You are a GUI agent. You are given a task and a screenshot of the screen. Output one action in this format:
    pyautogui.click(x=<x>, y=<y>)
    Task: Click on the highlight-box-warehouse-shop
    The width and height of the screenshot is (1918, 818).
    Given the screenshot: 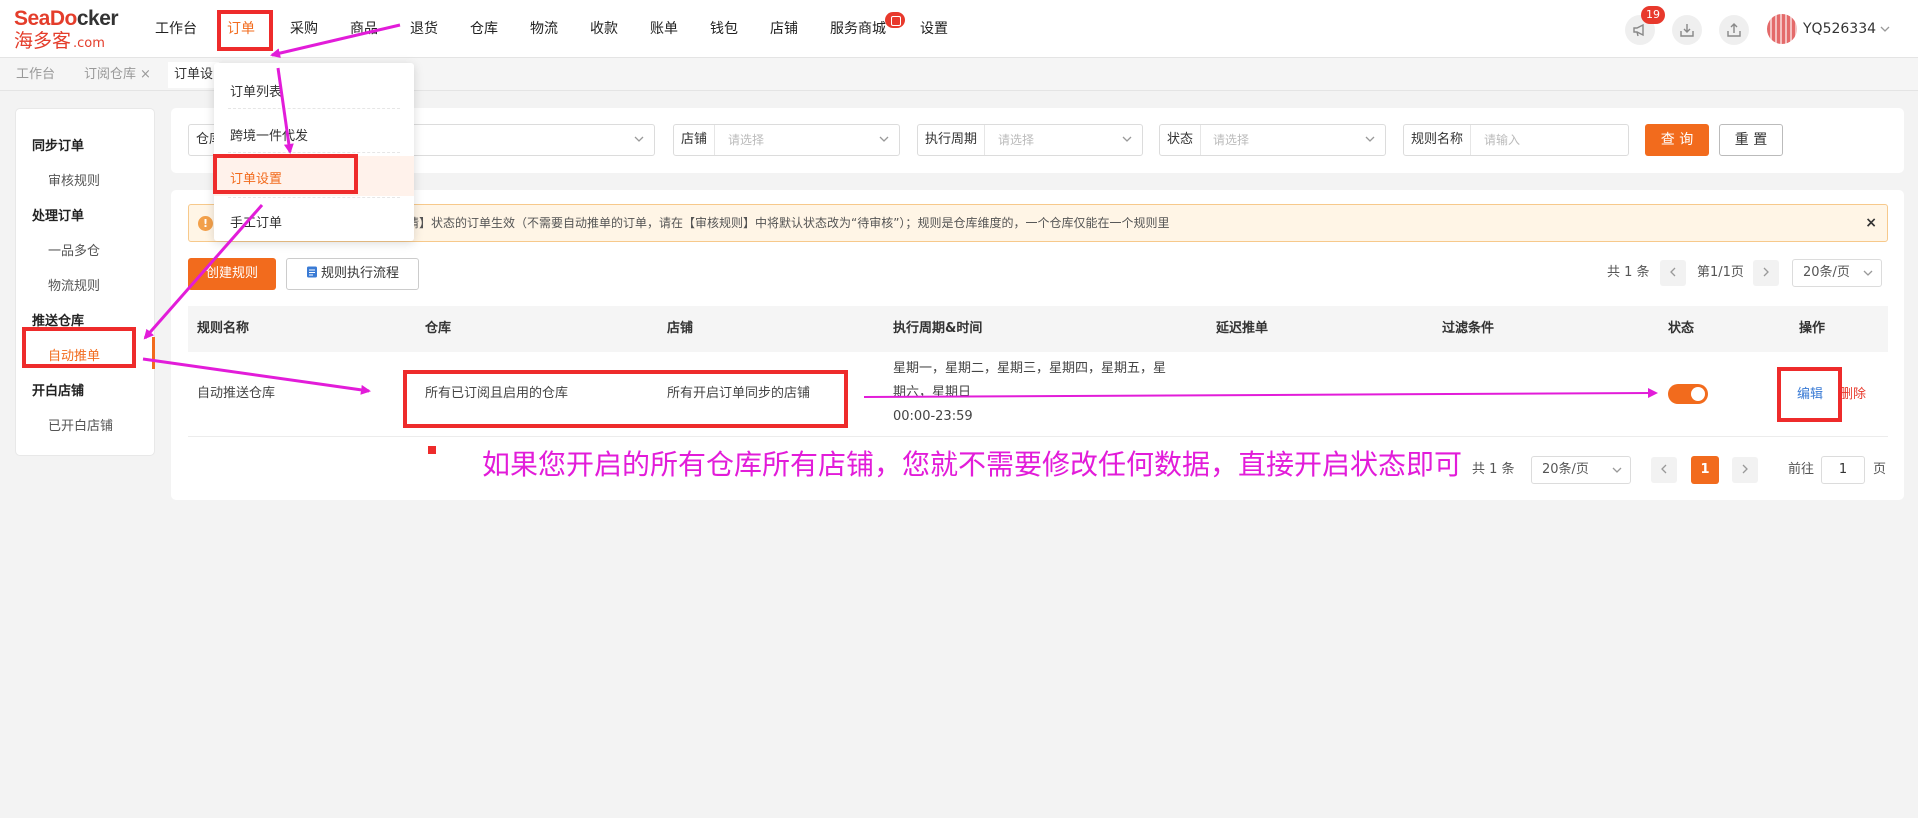 What is the action you would take?
    pyautogui.click(x=625, y=399)
    